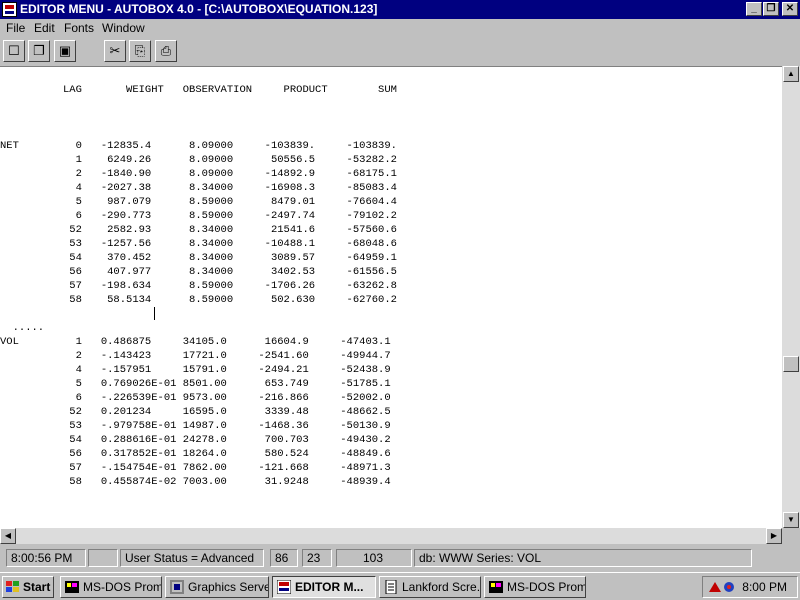  What do you see at coordinates (123, 28) in the screenshot?
I see `menu-window: Window` at bounding box center [123, 28].